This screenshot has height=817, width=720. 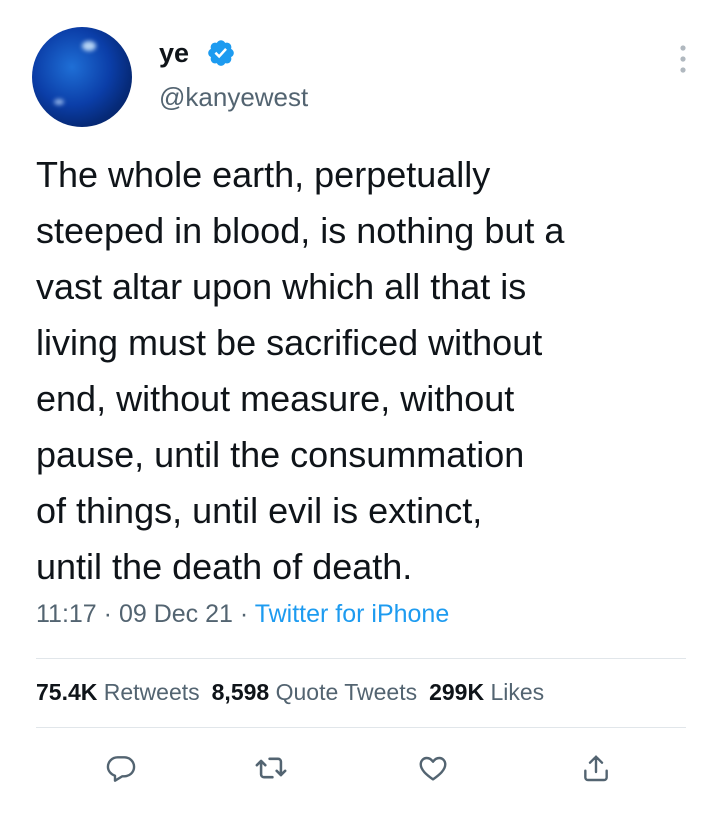 I want to click on share-button, so click(x=596, y=768).